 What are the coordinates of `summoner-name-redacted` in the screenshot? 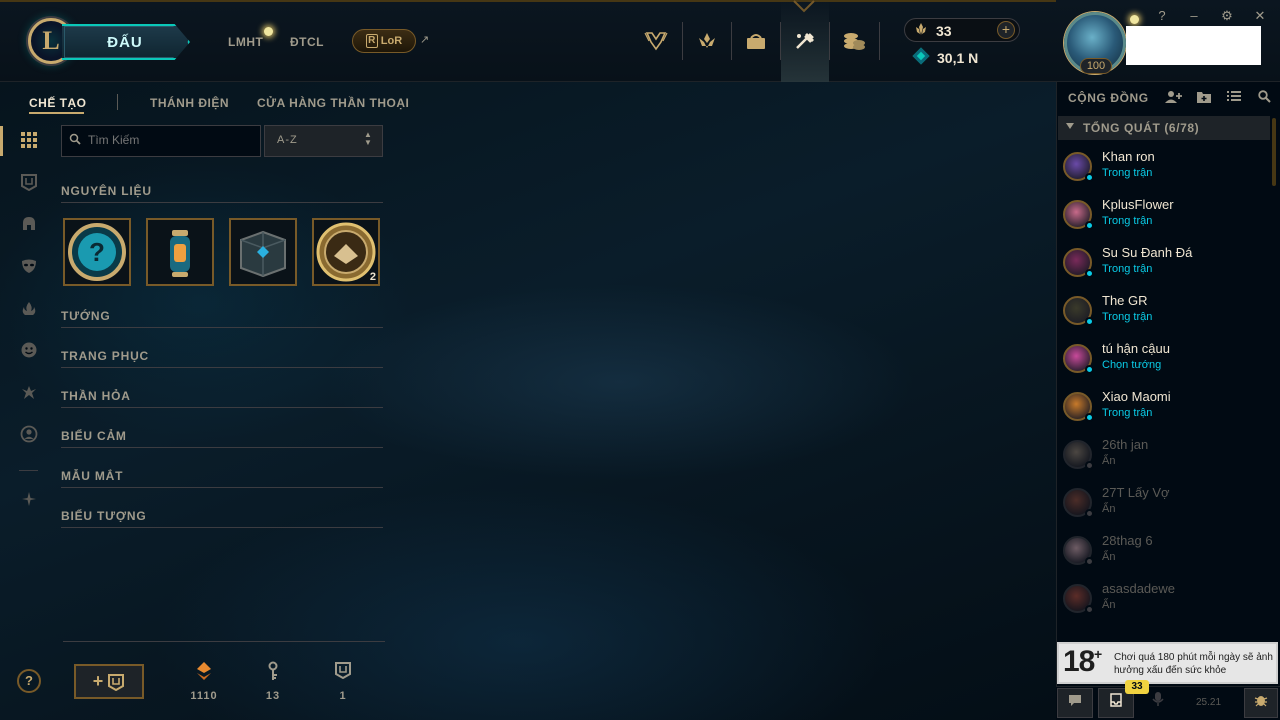 It's located at (1193, 45).